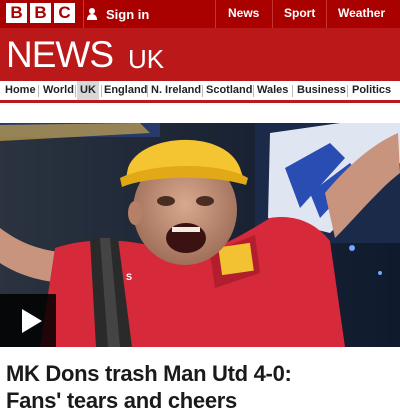  Describe the element at coordinates (88, 90) in the screenshot. I see `section-nav-uk: UK` at that location.